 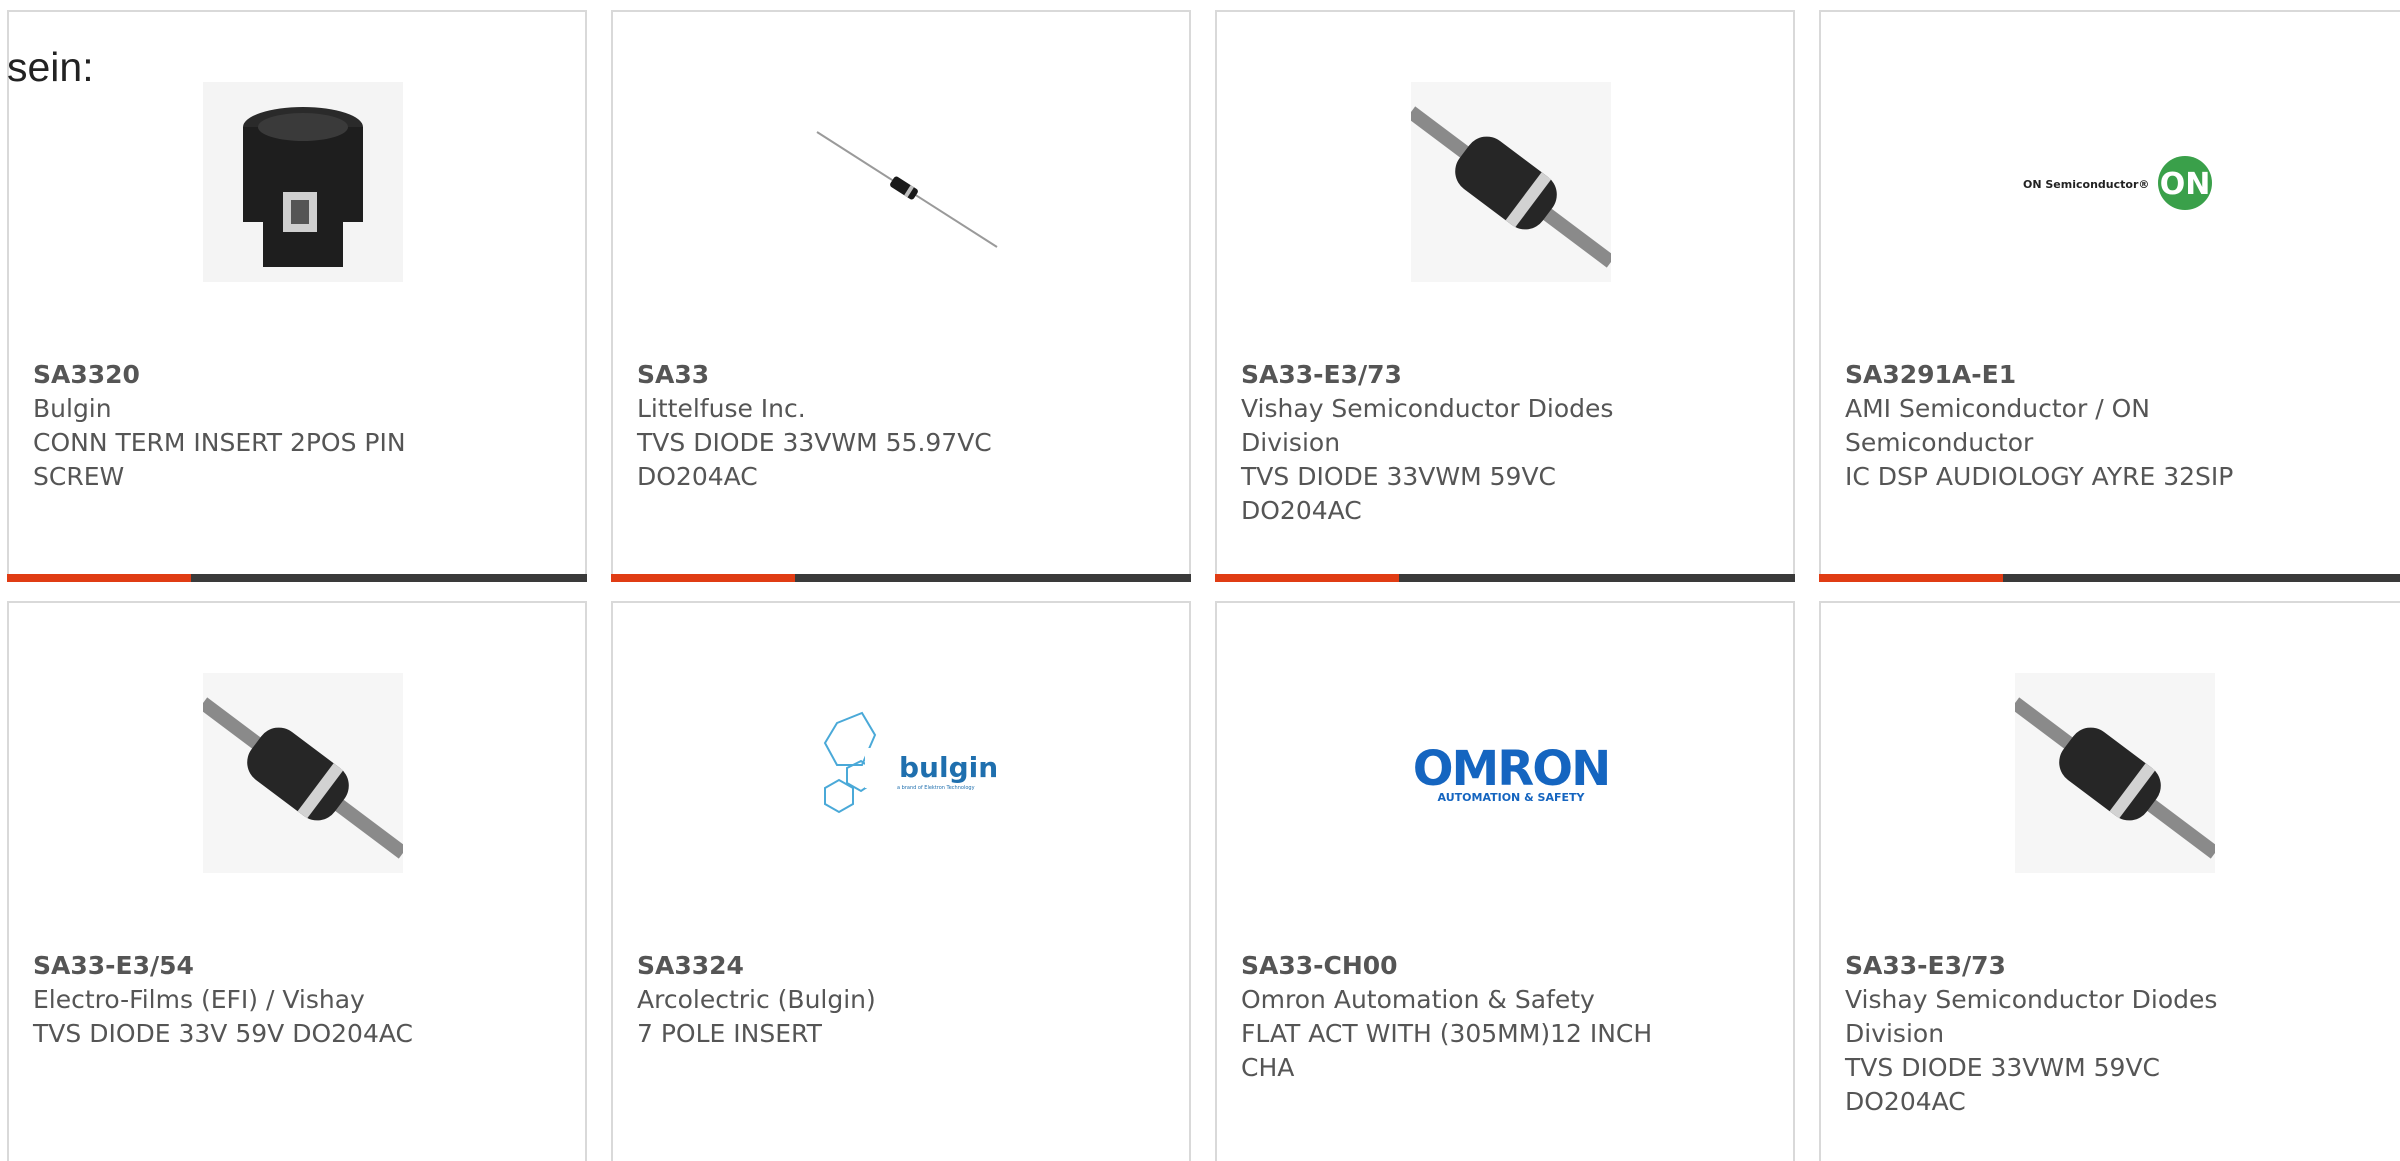 I want to click on bulgin-logo: bulgin a brand of Elektron Technology, so click(x=907, y=773).